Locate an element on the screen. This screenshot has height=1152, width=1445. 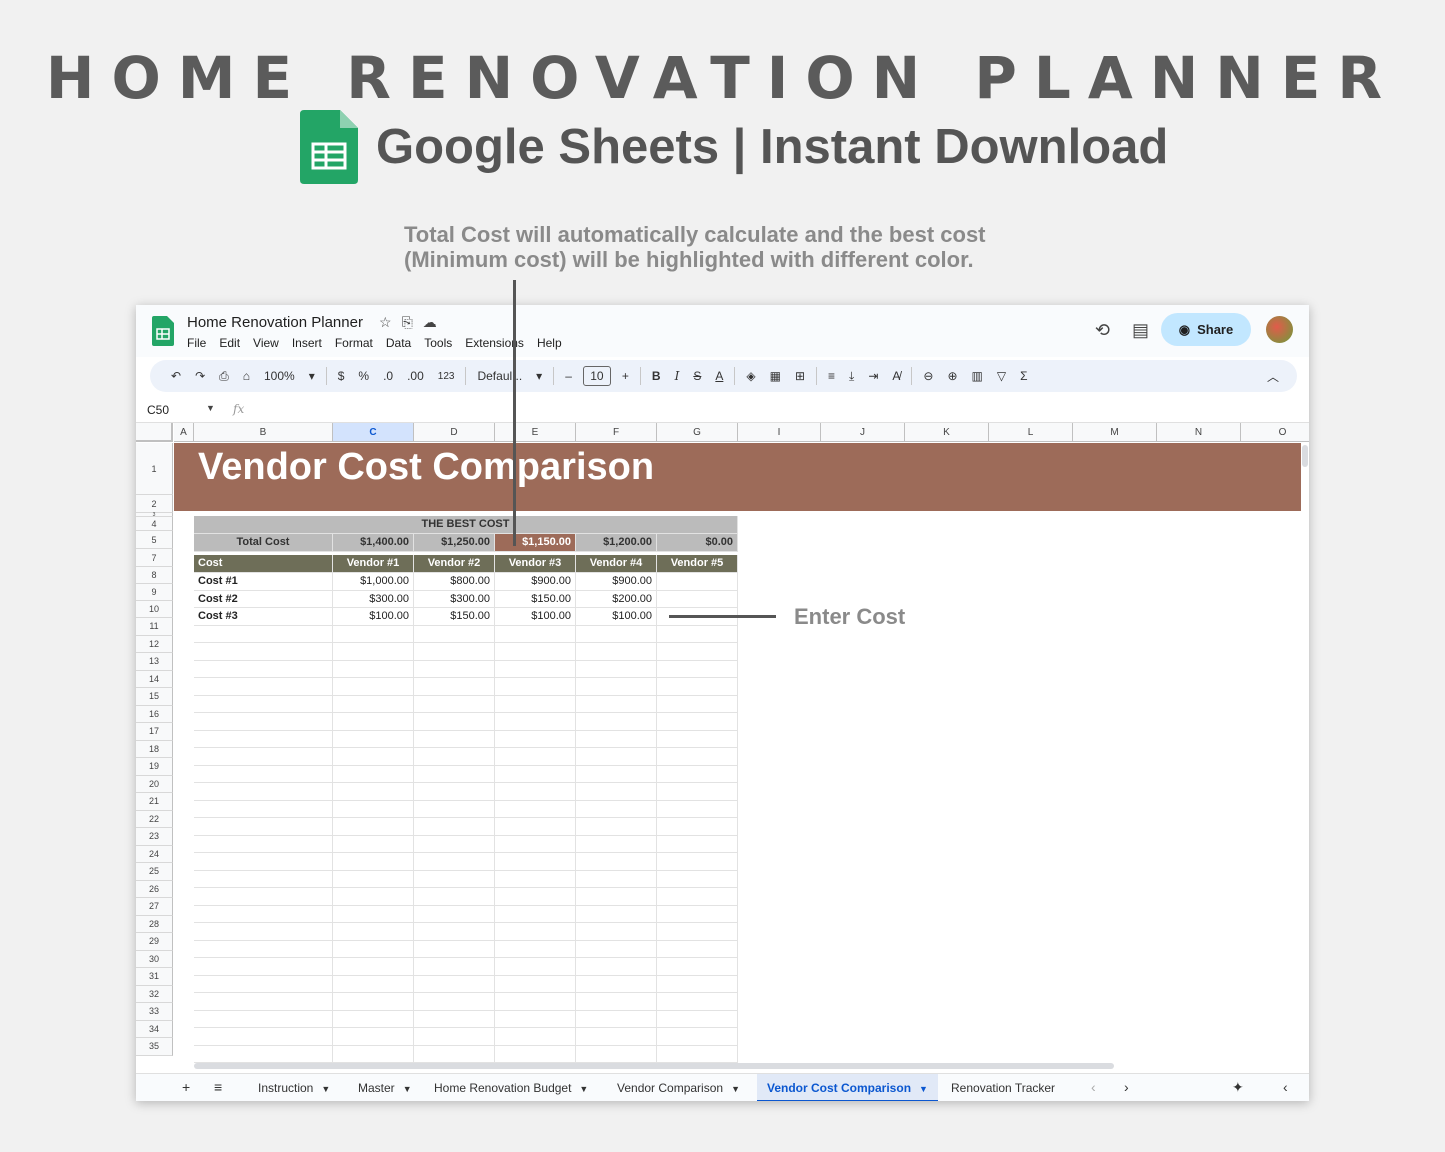
column-header-k: K is located at coordinates (947, 432).